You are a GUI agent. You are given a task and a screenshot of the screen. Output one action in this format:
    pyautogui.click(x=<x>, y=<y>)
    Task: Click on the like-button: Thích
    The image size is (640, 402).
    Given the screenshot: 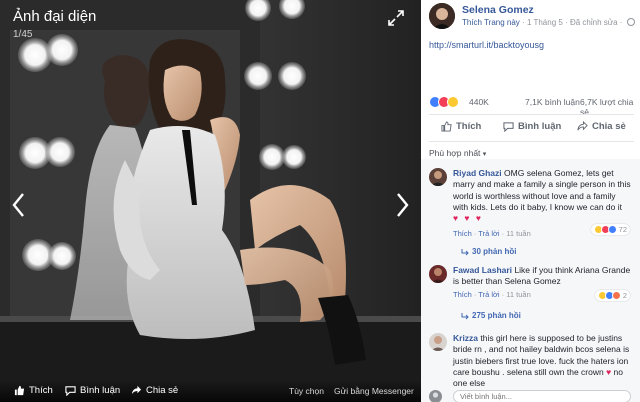 What is the action you would take?
    pyautogui.click(x=461, y=126)
    